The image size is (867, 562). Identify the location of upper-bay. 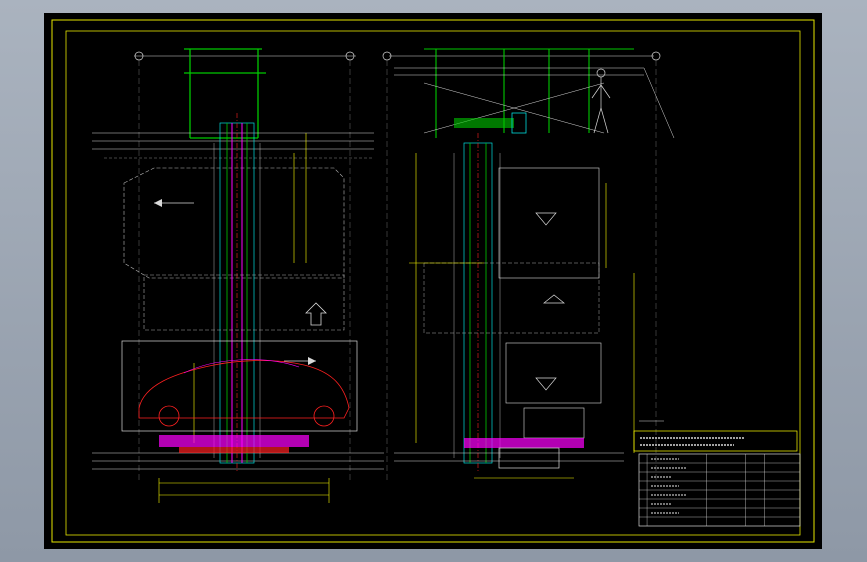
(549, 223).